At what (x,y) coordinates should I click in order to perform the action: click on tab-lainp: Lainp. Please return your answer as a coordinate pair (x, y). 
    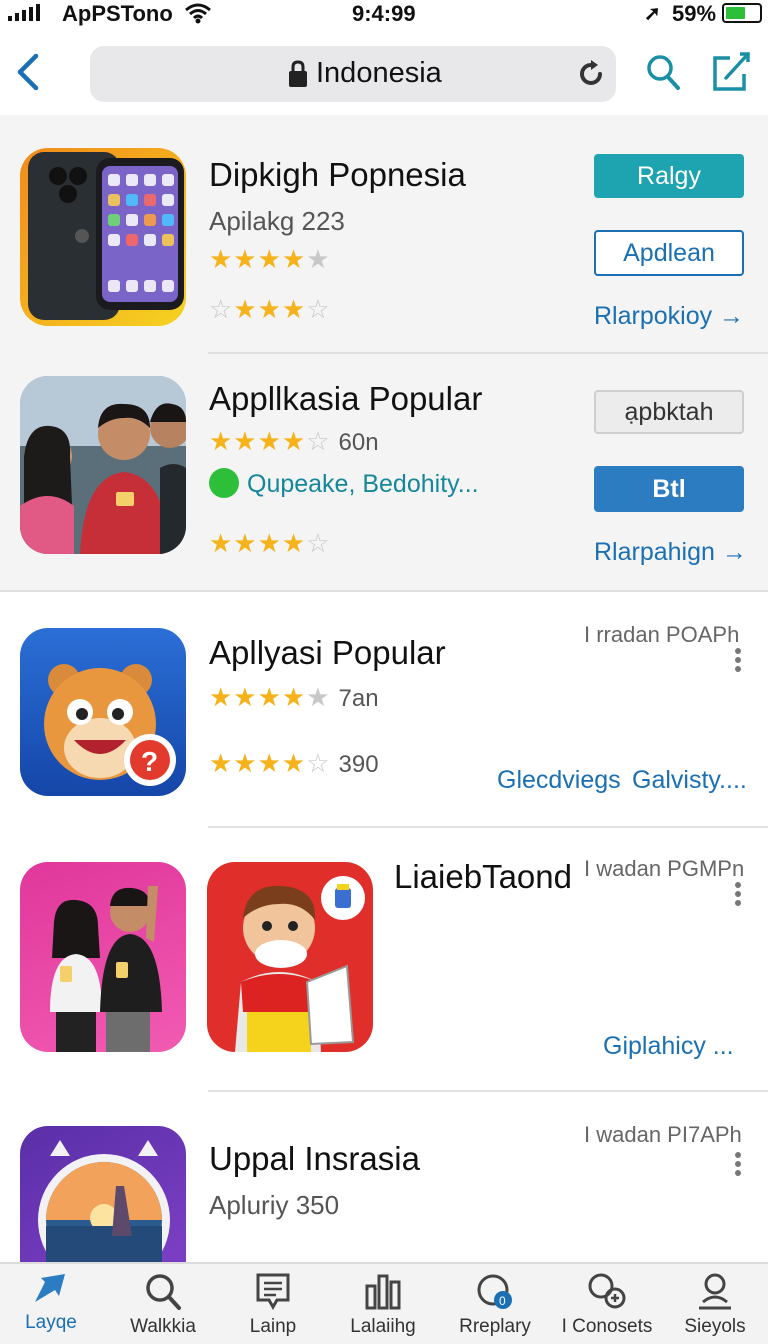
    Looking at the image, I should click on (273, 1307).